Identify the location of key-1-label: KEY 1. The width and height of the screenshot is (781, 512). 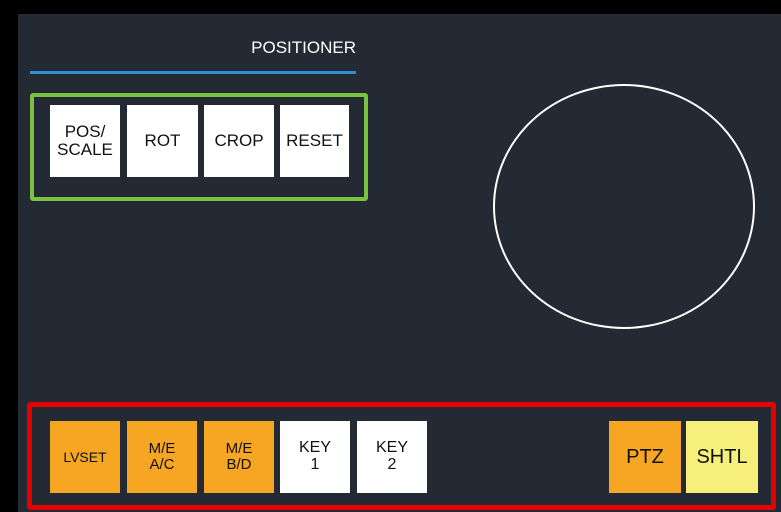
(314, 456).